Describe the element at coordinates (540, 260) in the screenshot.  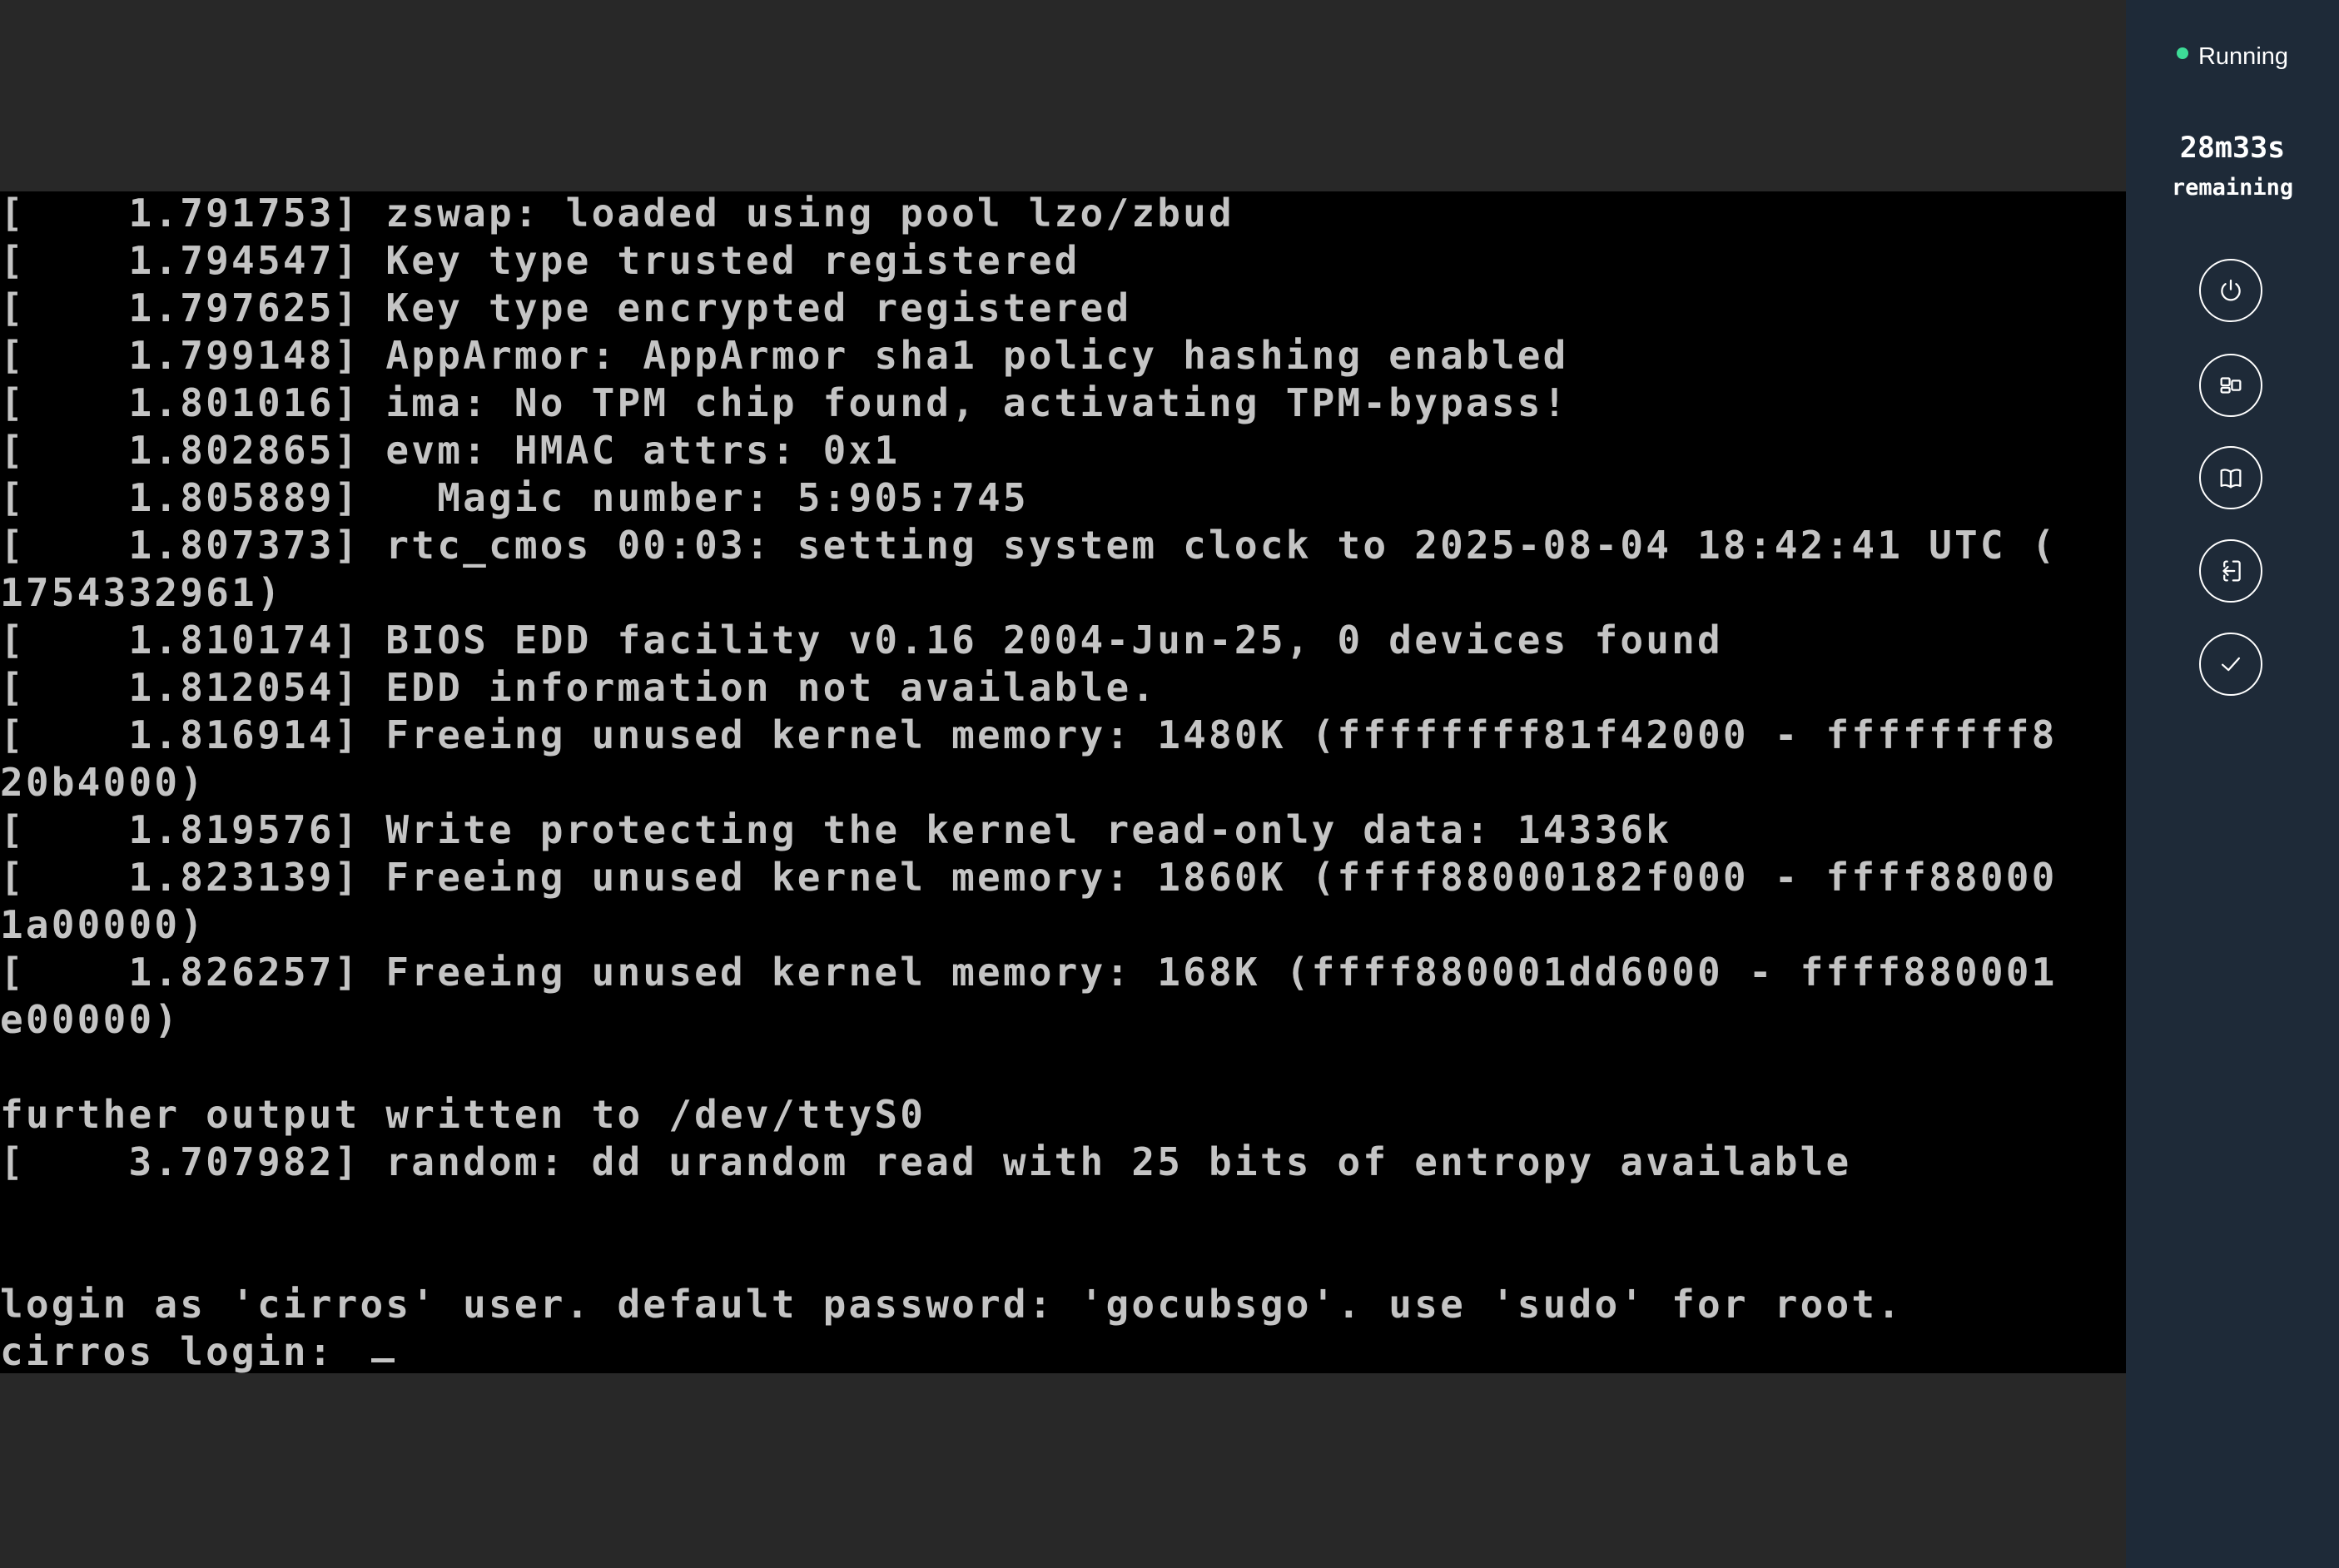
I see `console-line: [ 1.794547] Key type trusted registered` at that location.